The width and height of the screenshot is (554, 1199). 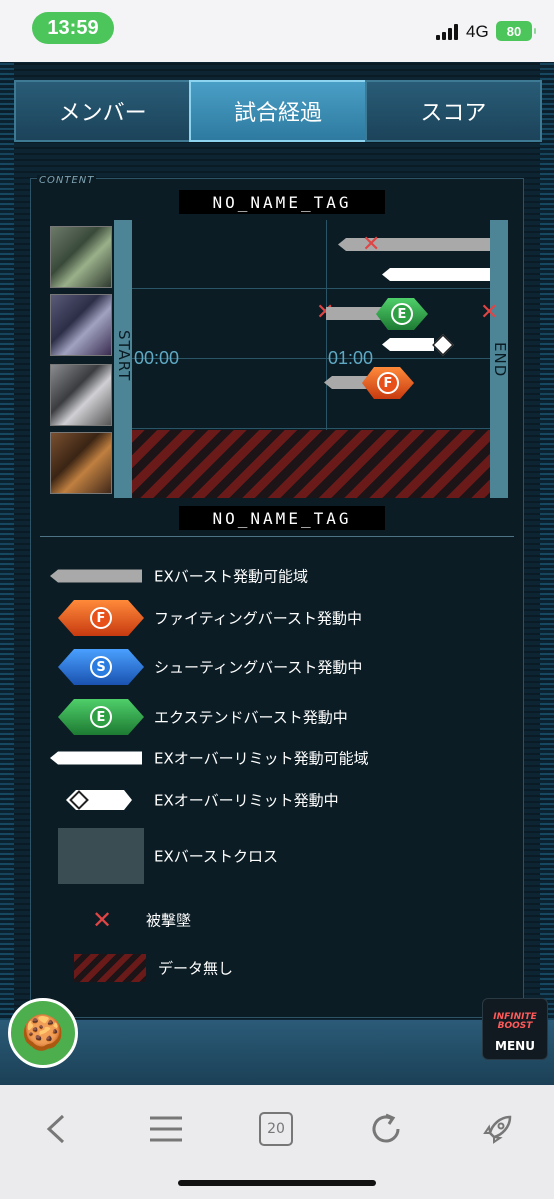 I want to click on legend-label: 被撃墜, so click(x=169, y=920).